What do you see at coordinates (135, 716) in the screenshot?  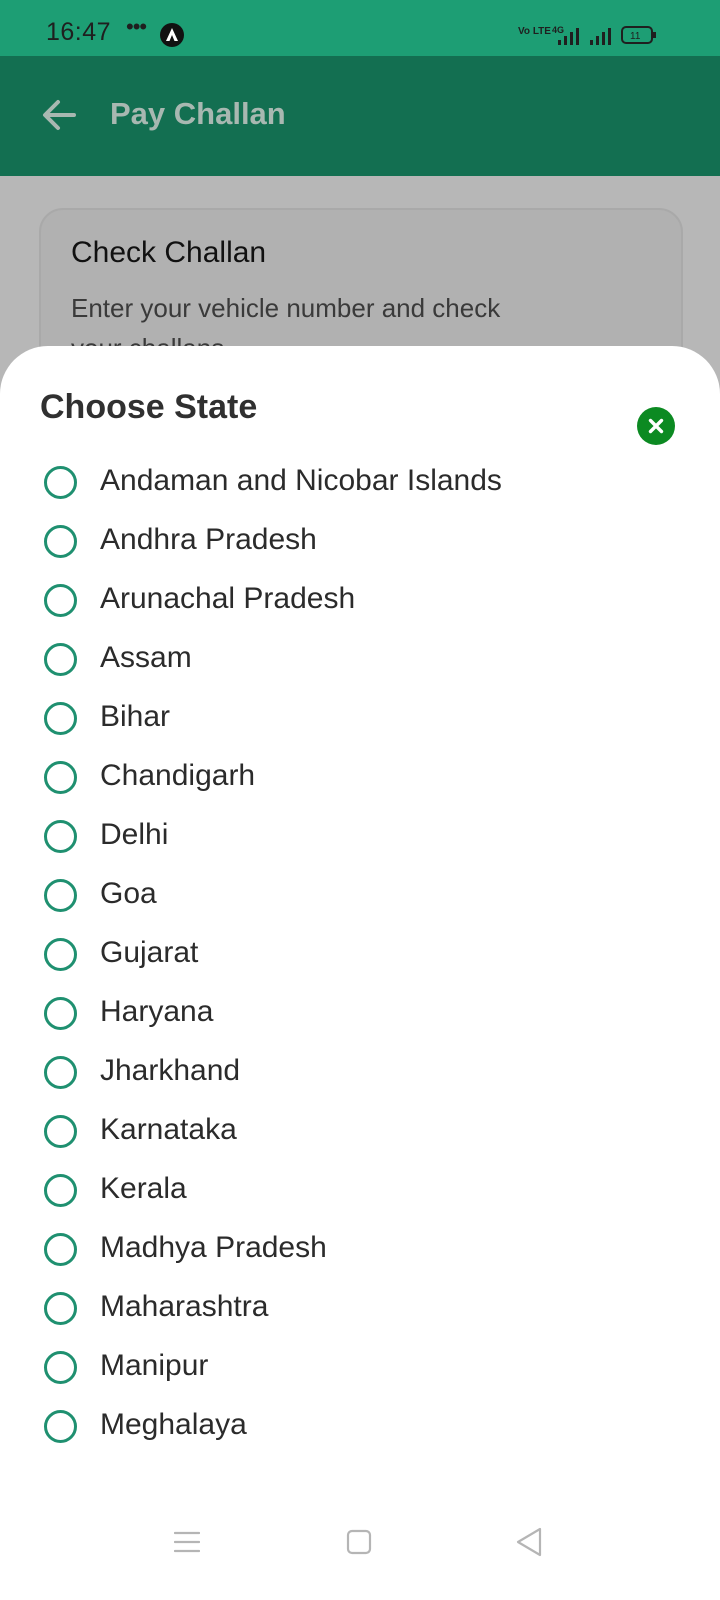 I see `state-option-label: Bihar` at bounding box center [135, 716].